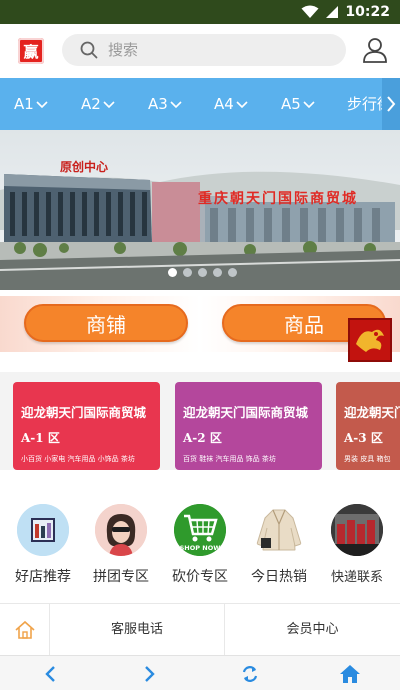  I want to click on card-zone: A-1 区, so click(40, 438).